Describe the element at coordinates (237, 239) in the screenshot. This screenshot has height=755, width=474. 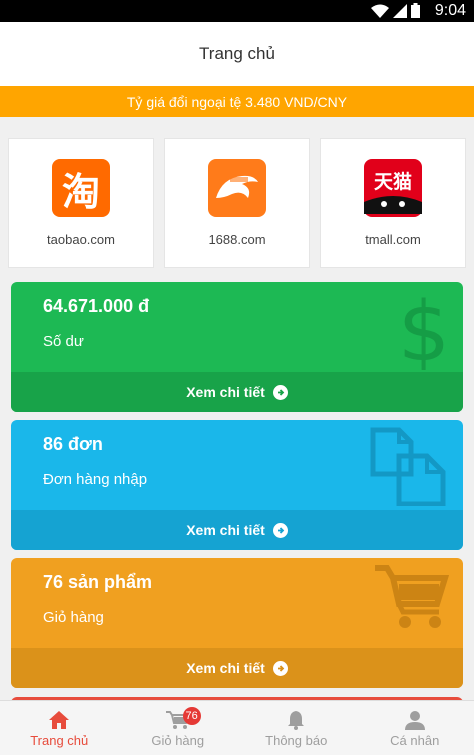
I see `site-label: 1688.com` at that location.